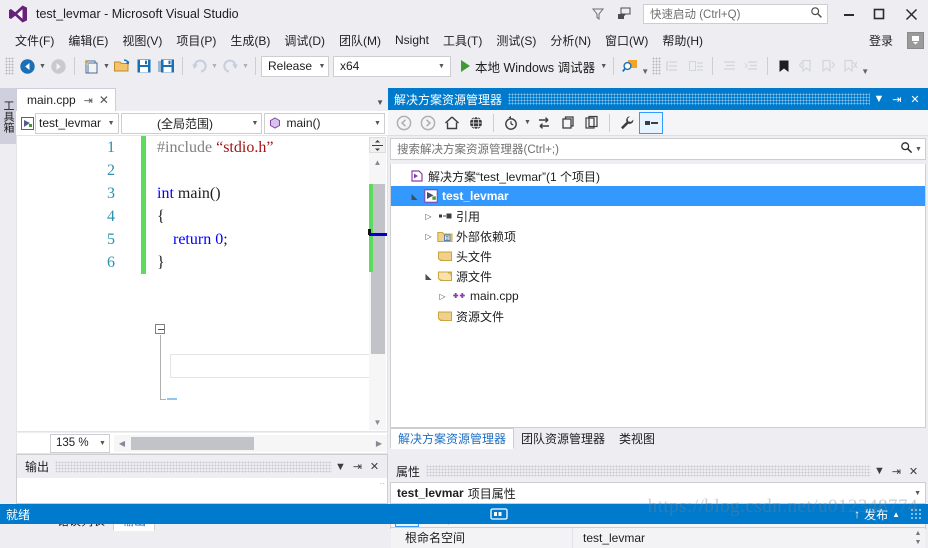 The image size is (928, 548). Describe the element at coordinates (452, 123) in the screenshot. I see `home-icon` at that location.